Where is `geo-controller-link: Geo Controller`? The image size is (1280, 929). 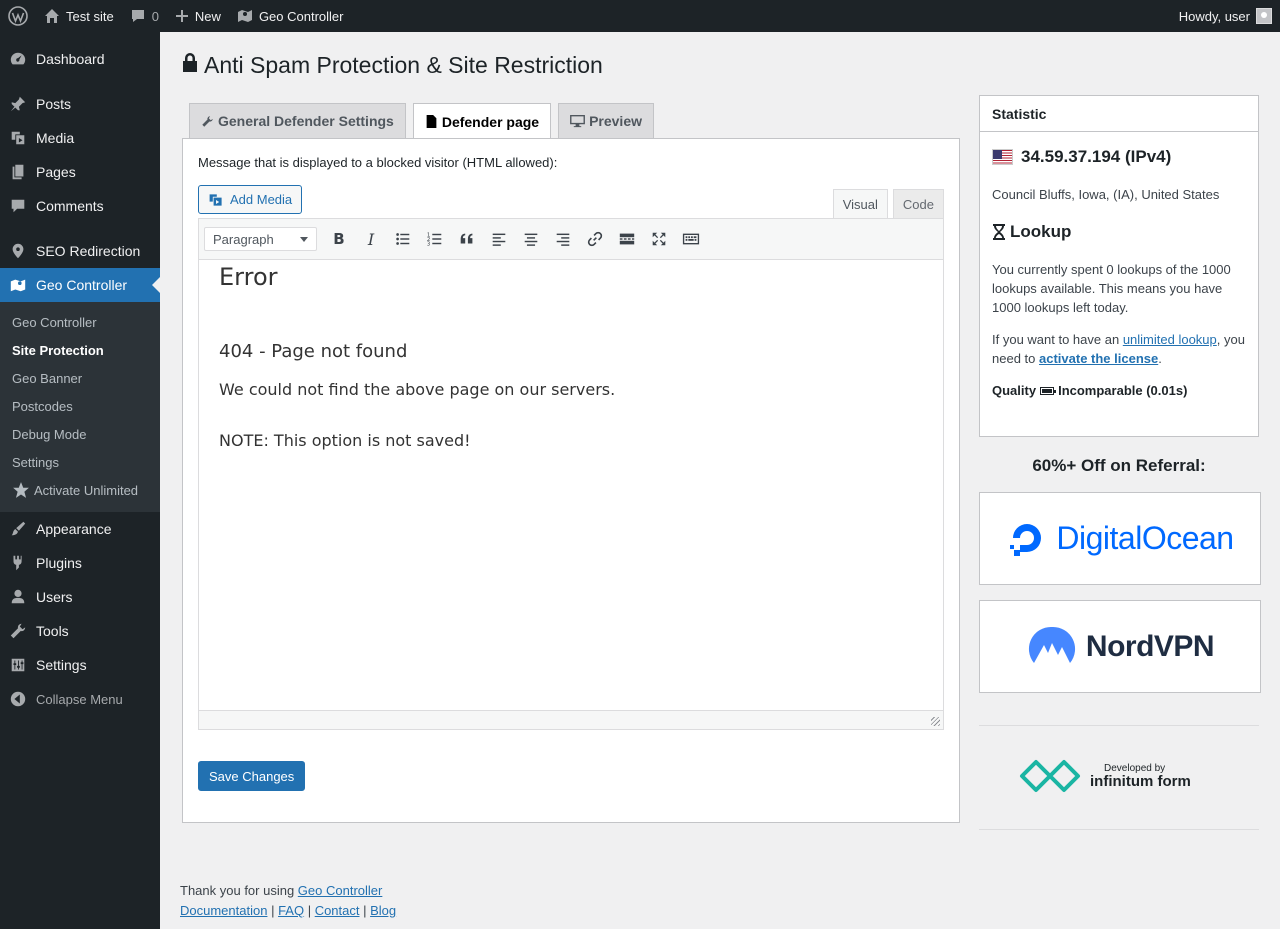 geo-controller-link: Geo Controller is located at coordinates (290, 16).